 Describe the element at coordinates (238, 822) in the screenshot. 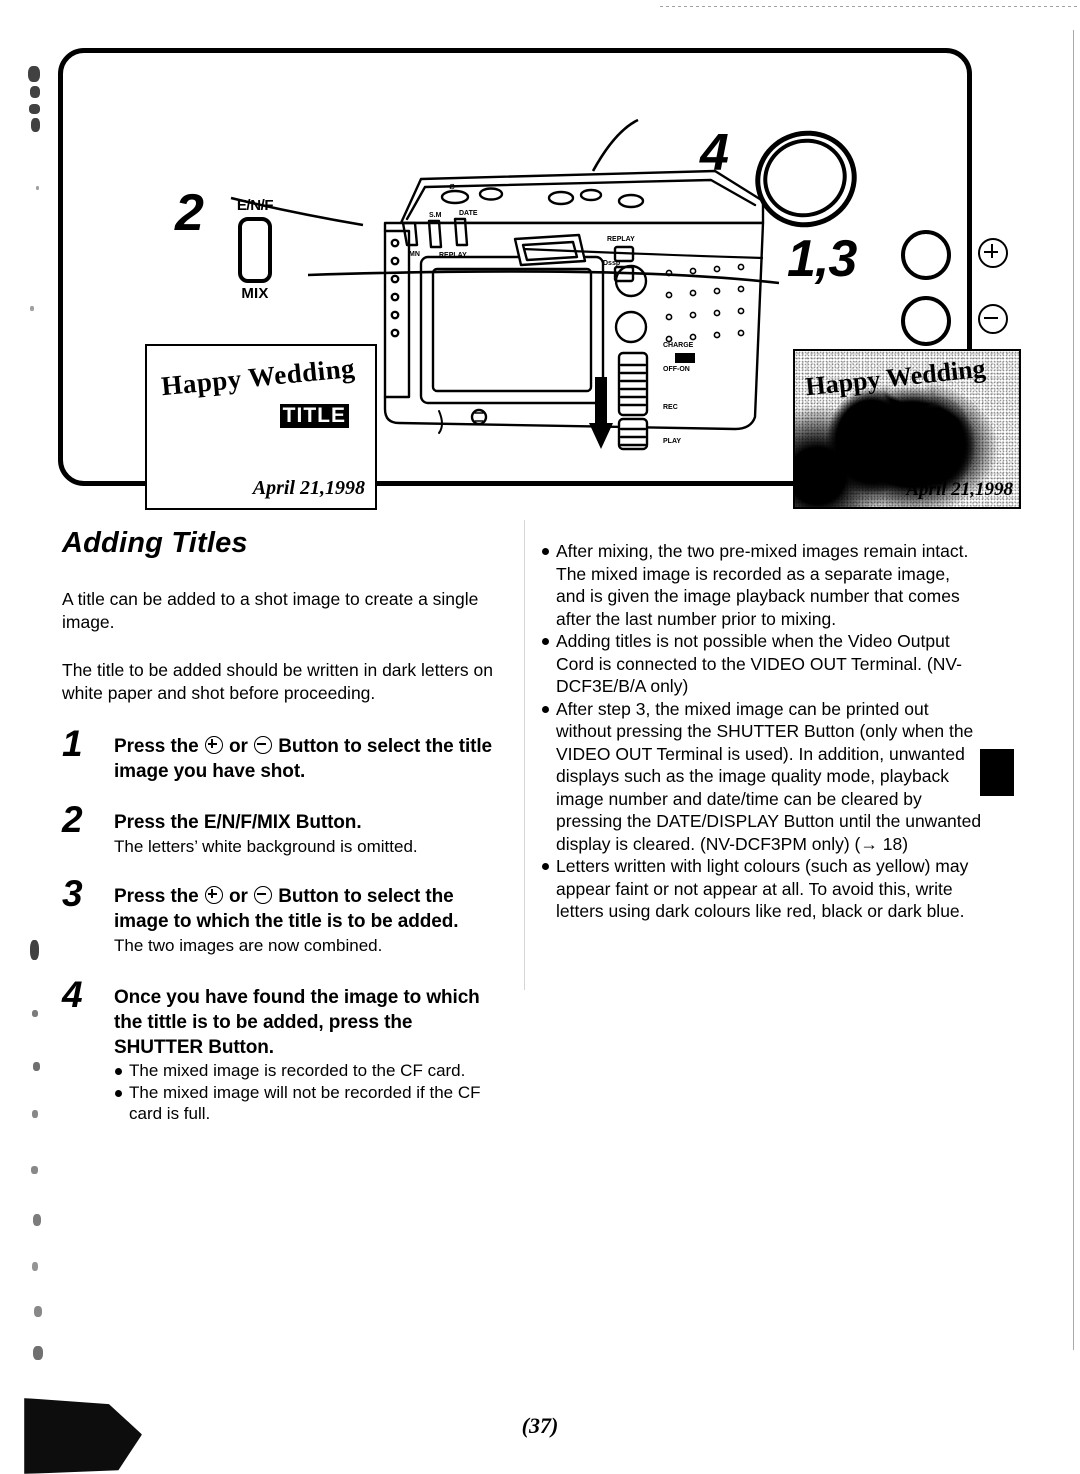

I see `step-2-heading: Press the E/N/F/MIX Button.` at that location.